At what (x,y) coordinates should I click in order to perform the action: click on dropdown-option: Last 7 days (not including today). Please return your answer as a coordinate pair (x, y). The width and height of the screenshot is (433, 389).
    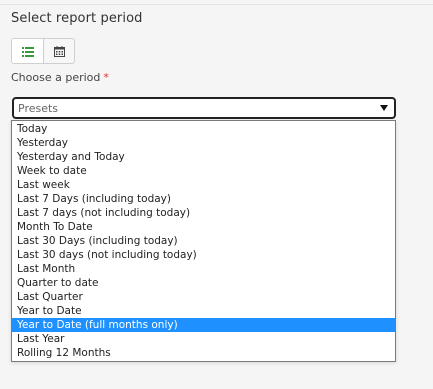
    Looking at the image, I should click on (203, 213).